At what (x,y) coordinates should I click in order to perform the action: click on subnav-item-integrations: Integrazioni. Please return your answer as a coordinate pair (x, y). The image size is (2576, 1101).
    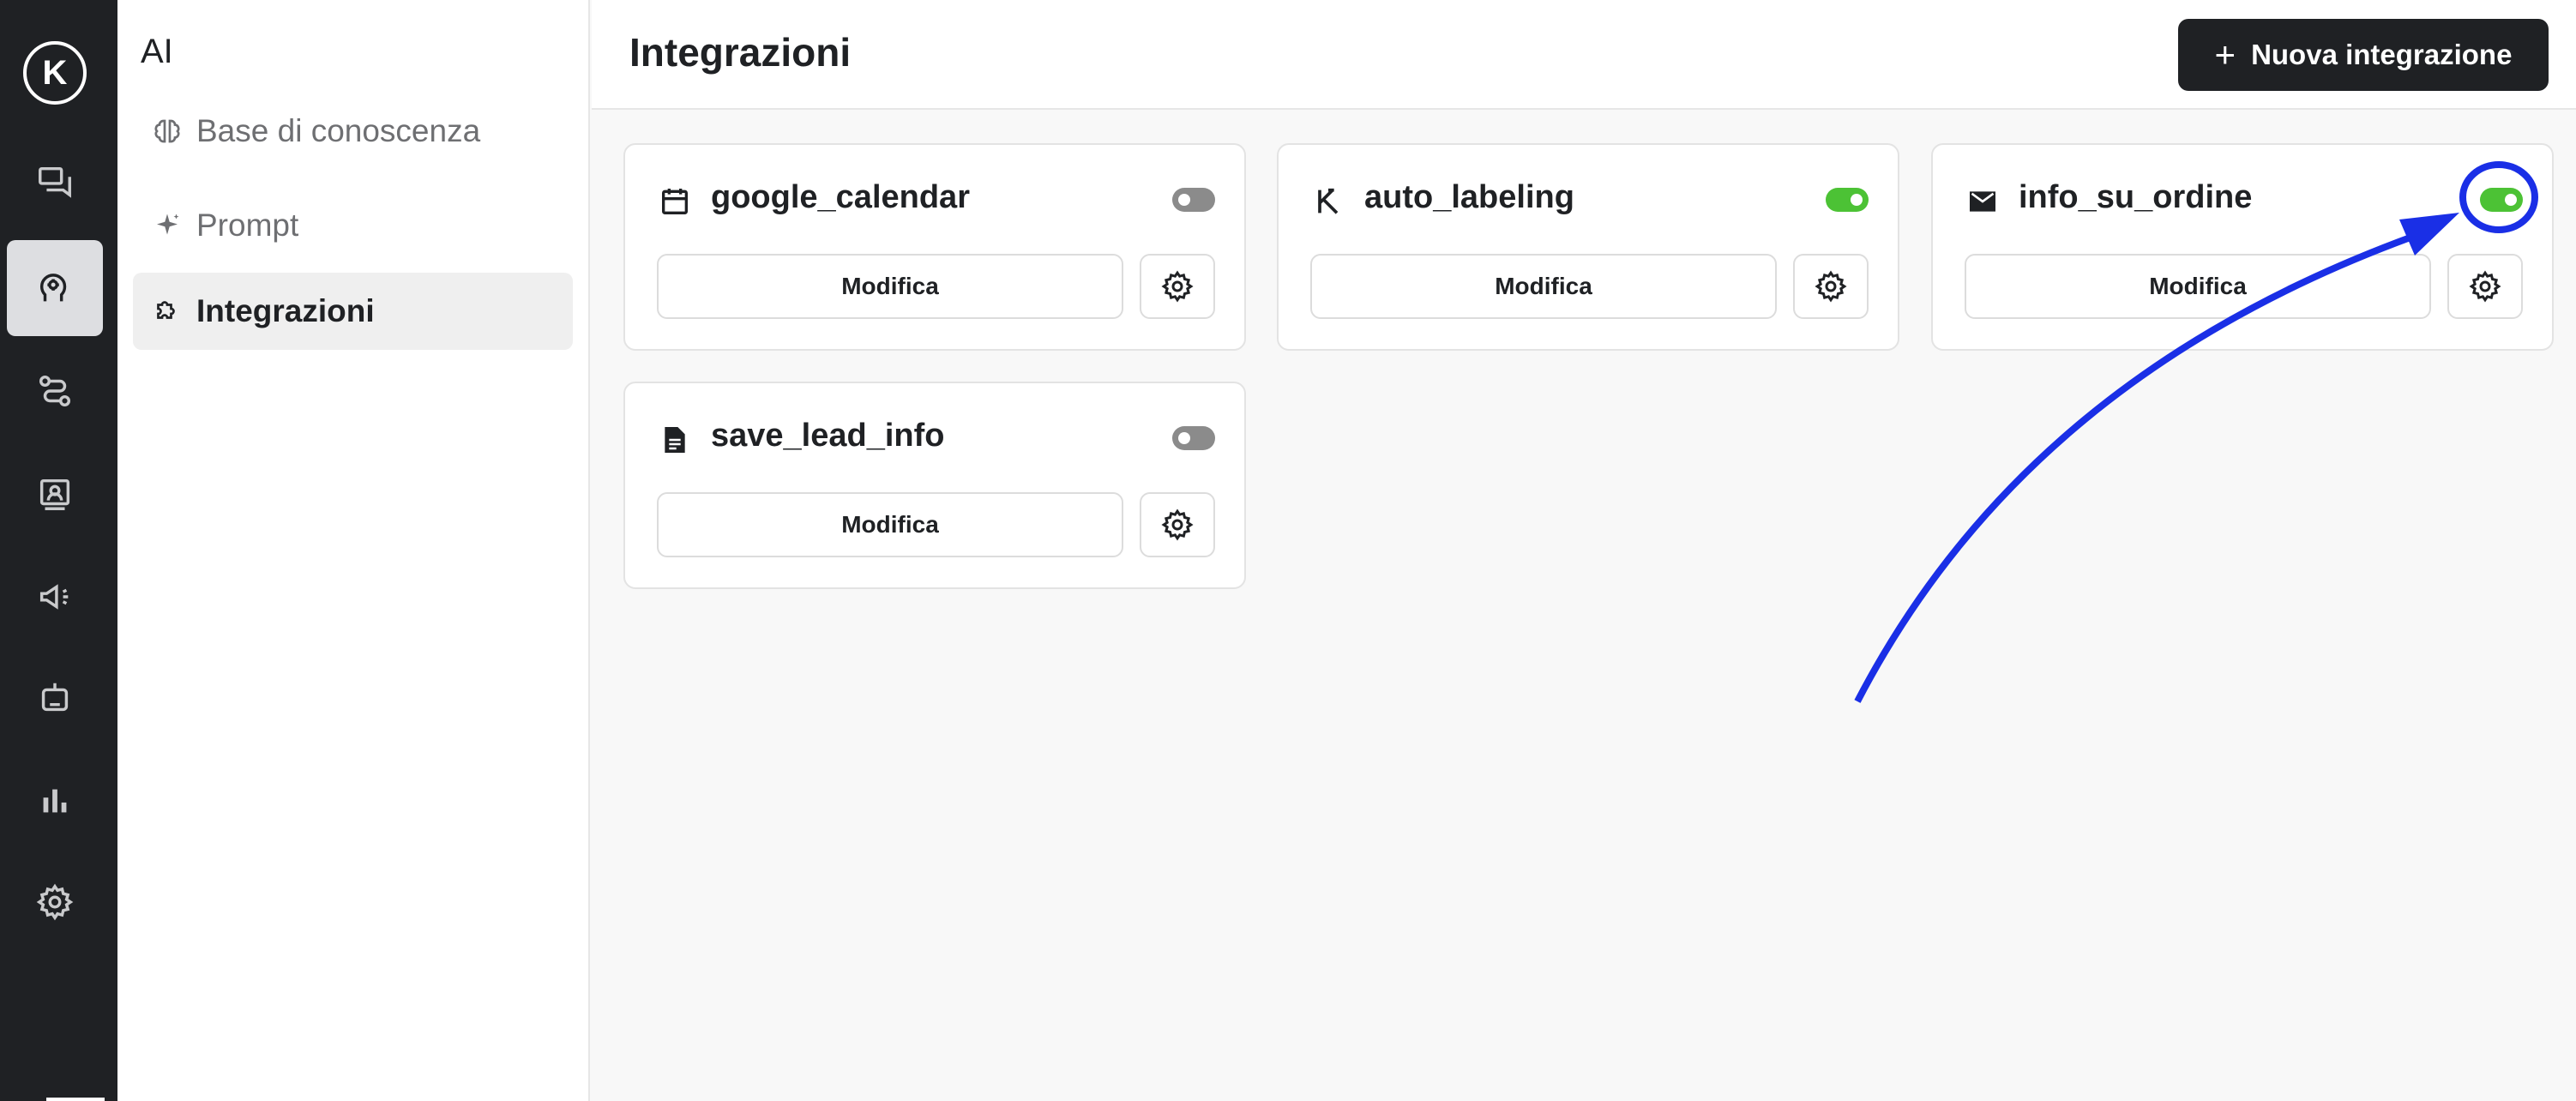
    Looking at the image, I should click on (353, 311).